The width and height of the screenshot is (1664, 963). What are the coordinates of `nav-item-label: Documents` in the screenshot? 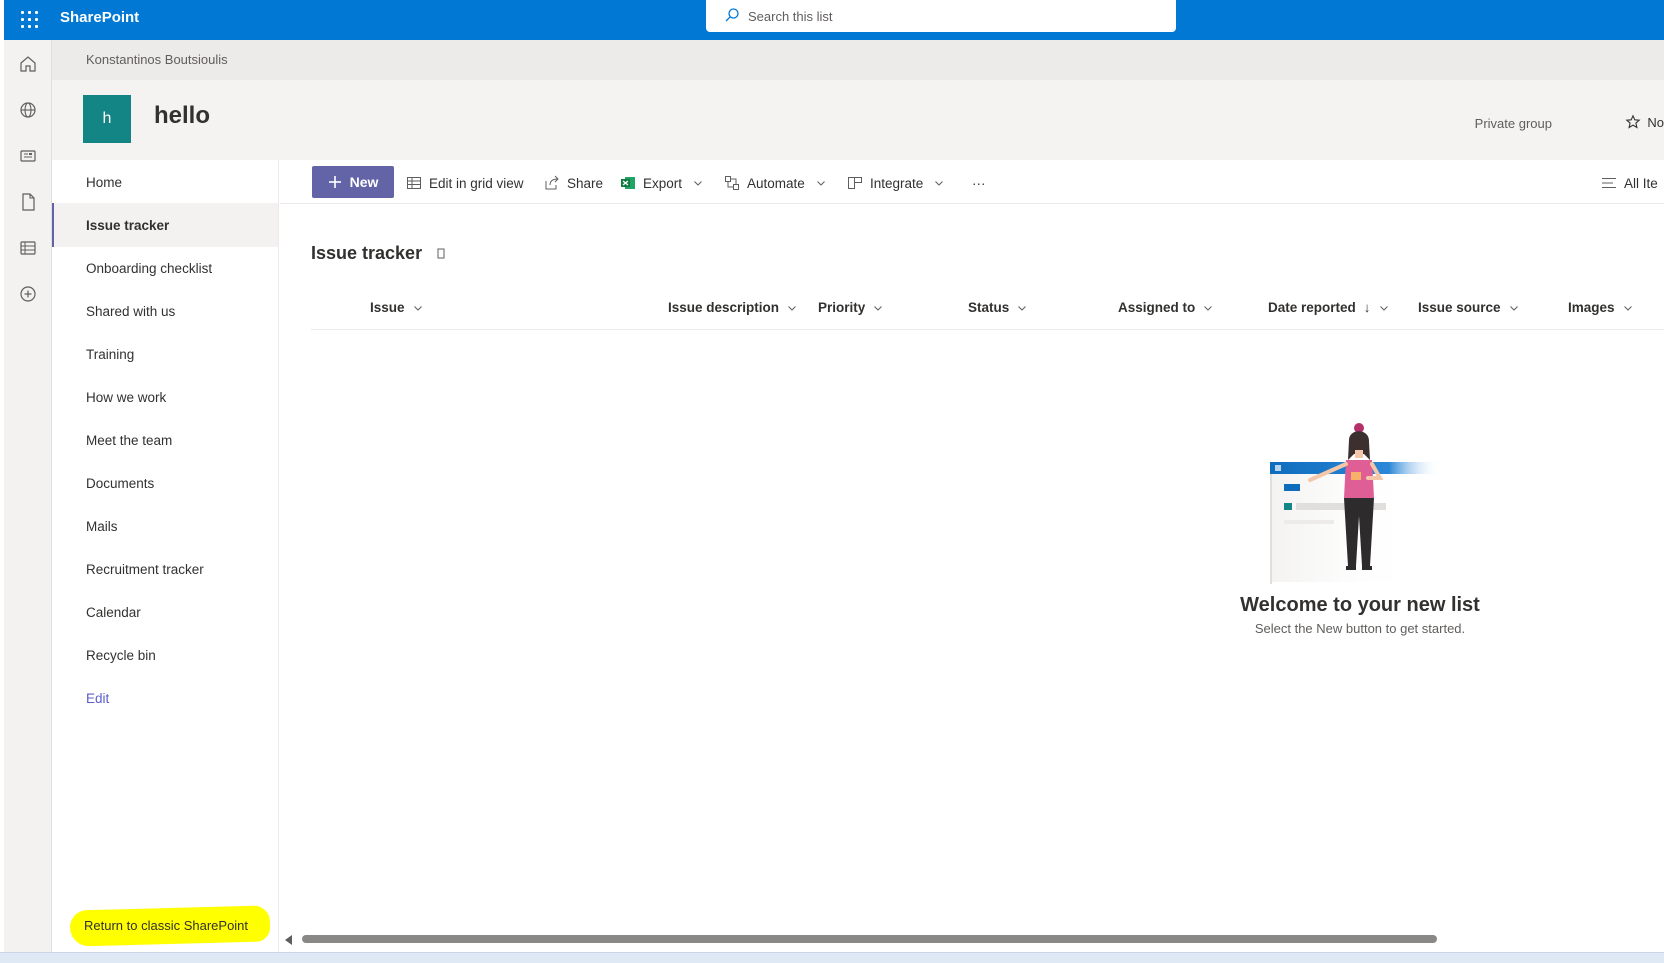 It's located at (120, 483).